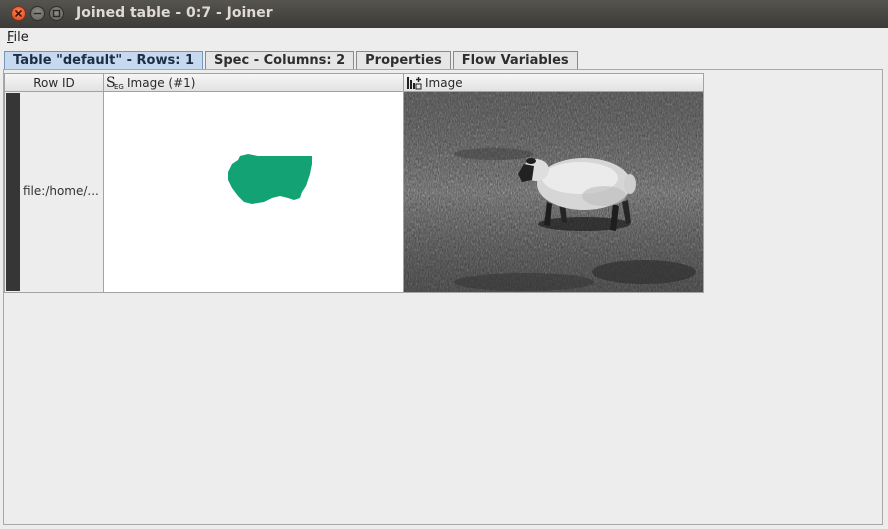 Image resolution: width=888 pixels, height=529 pixels. Describe the element at coordinates (403, 60) in the screenshot. I see `tab-properties: Properties` at that location.